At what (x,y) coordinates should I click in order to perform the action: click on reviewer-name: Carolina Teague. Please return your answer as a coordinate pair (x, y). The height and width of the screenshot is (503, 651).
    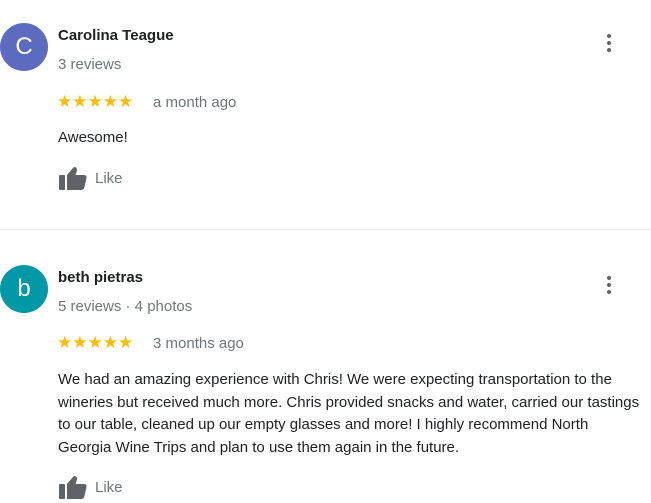
    Looking at the image, I should click on (116, 35).